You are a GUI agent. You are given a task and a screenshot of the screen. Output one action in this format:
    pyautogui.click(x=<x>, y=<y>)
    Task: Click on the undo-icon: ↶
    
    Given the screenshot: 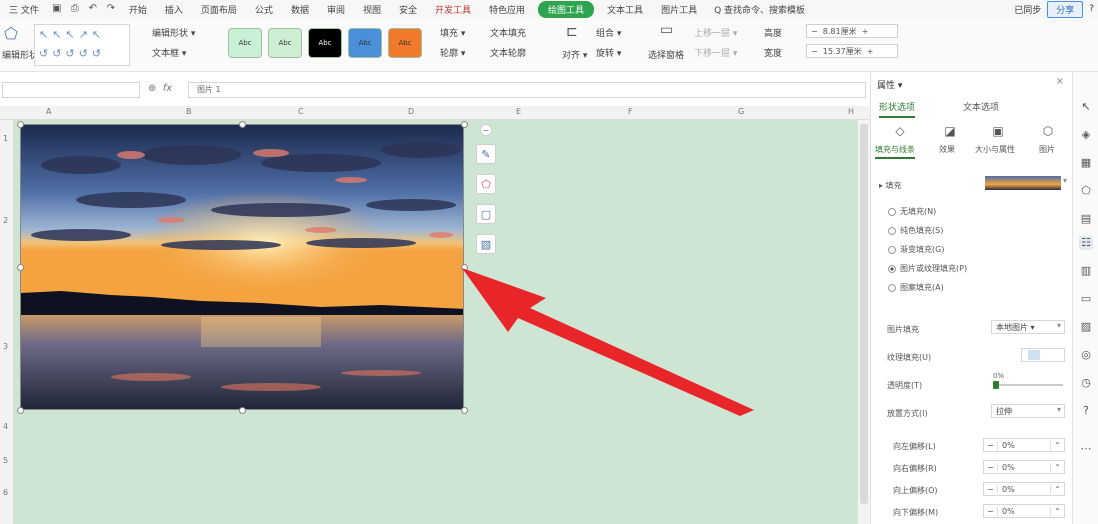 What is the action you would take?
    pyautogui.click(x=93, y=9)
    